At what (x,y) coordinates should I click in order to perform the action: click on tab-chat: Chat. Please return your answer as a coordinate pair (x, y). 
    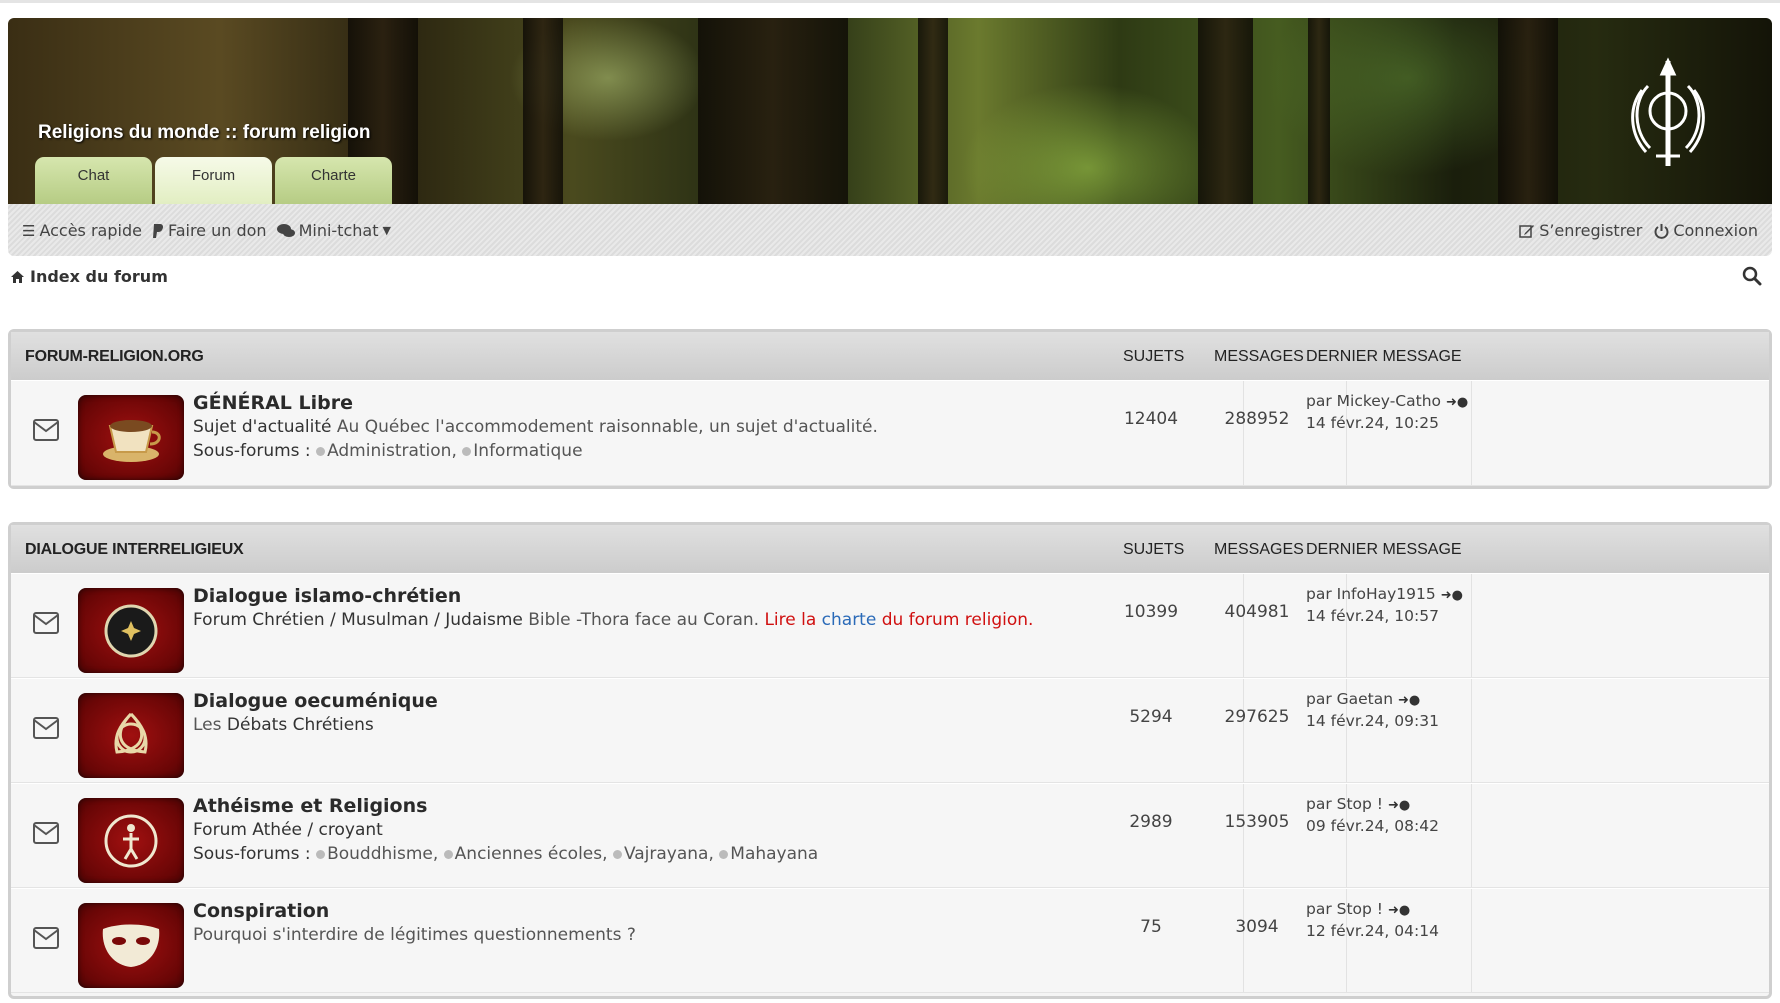
    Looking at the image, I should click on (93, 180).